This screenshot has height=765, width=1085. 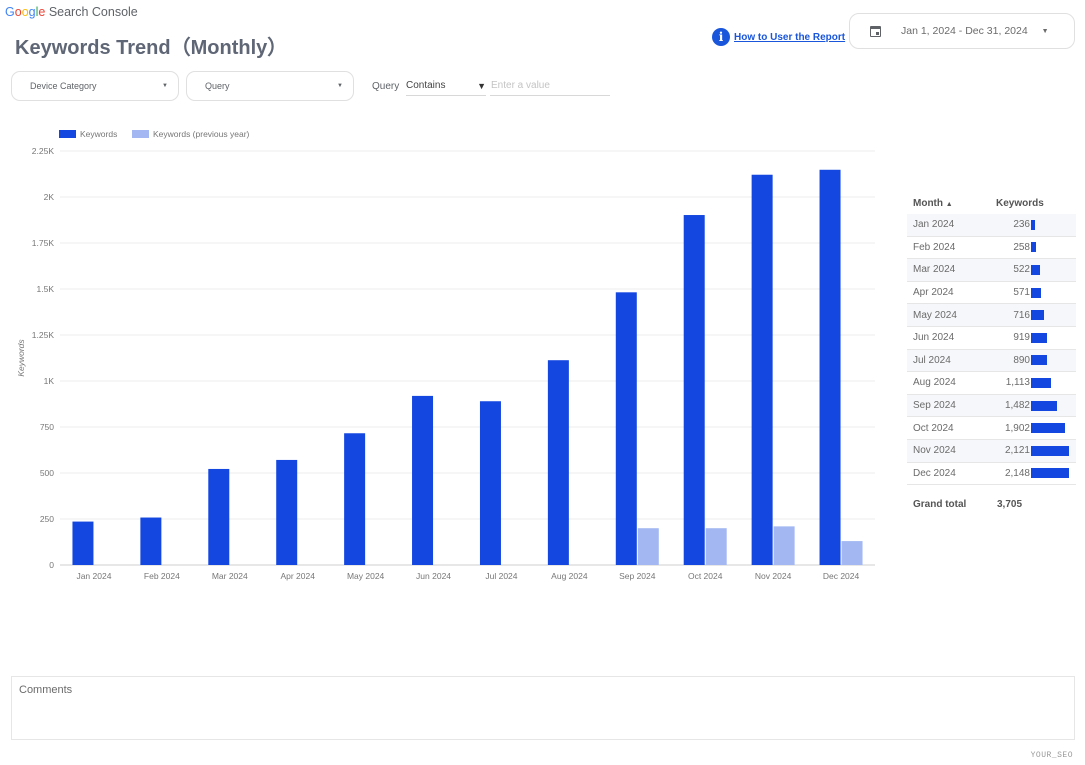 What do you see at coordinates (991, 474) in the screenshot?
I see `table-row: Dec 2024 2,148` at bounding box center [991, 474].